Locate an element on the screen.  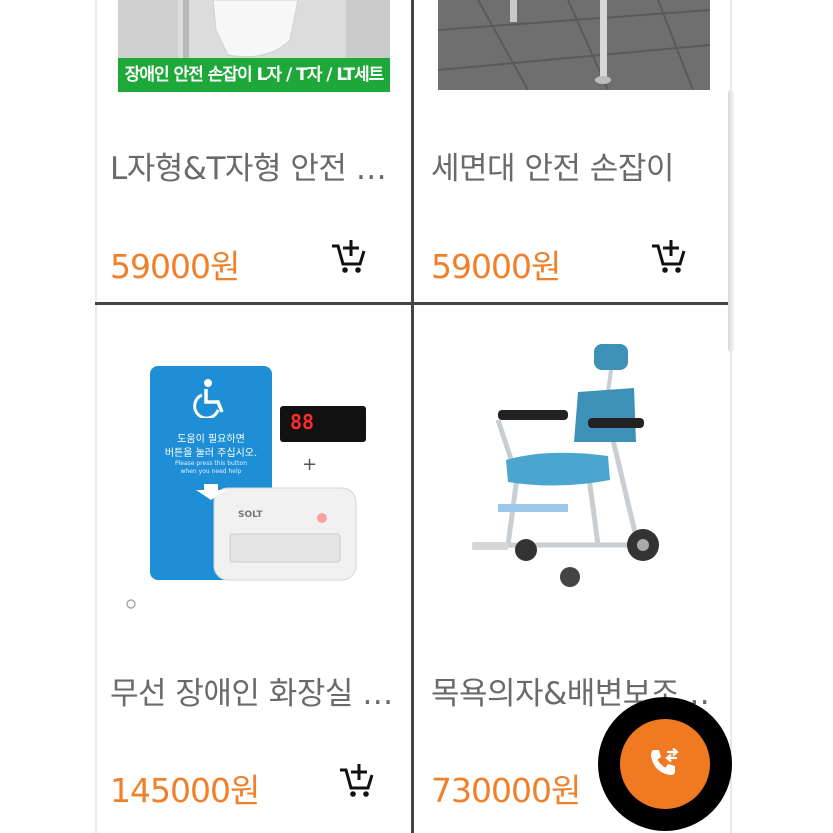
panel-text: 버튼을 눌러 주십시오. is located at coordinates (211, 453).